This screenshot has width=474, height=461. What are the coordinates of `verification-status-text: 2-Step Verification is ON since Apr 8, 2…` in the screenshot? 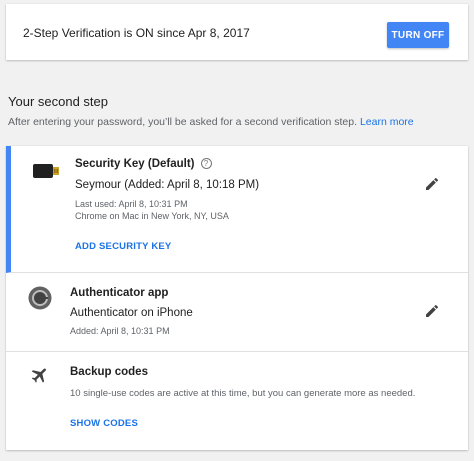 It's located at (136, 33).